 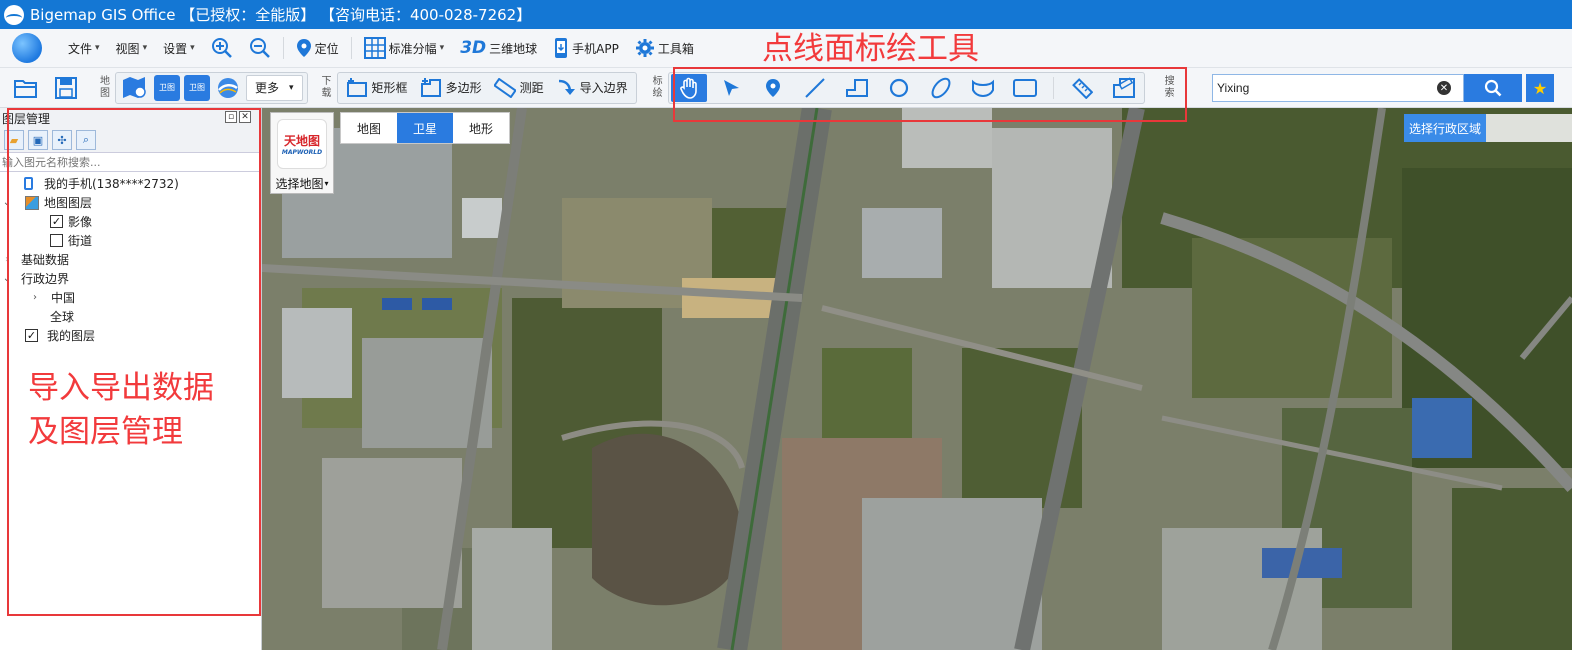 I want to click on search-button, so click(x=1493, y=88).